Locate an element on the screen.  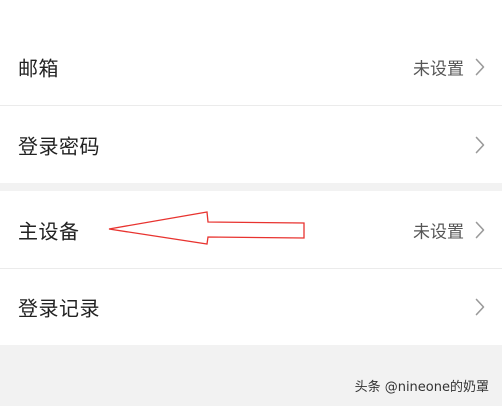
row-label-main-device: 主设备 is located at coordinates (49, 231).